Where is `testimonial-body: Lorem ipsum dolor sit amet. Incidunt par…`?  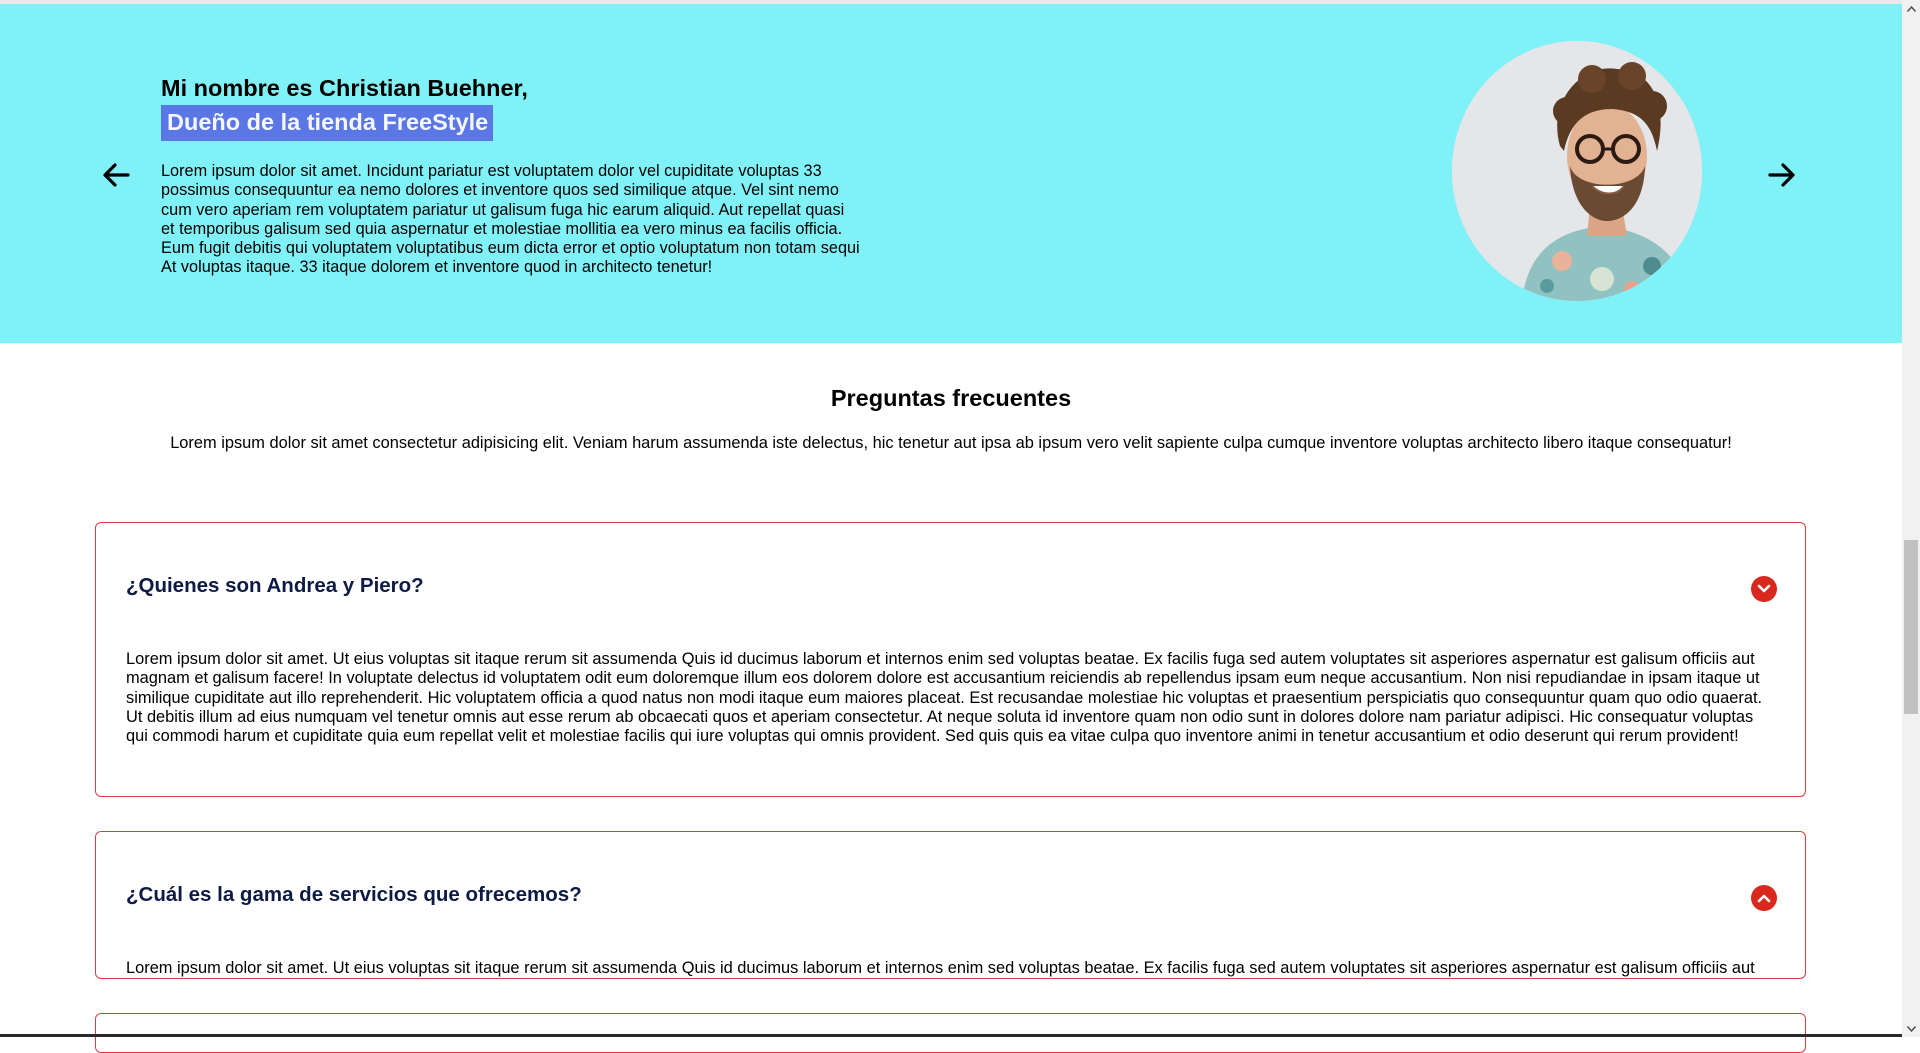
testimonial-body: Lorem ipsum dolor sit amet. Incidunt par… is located at coordinates (510, 219).